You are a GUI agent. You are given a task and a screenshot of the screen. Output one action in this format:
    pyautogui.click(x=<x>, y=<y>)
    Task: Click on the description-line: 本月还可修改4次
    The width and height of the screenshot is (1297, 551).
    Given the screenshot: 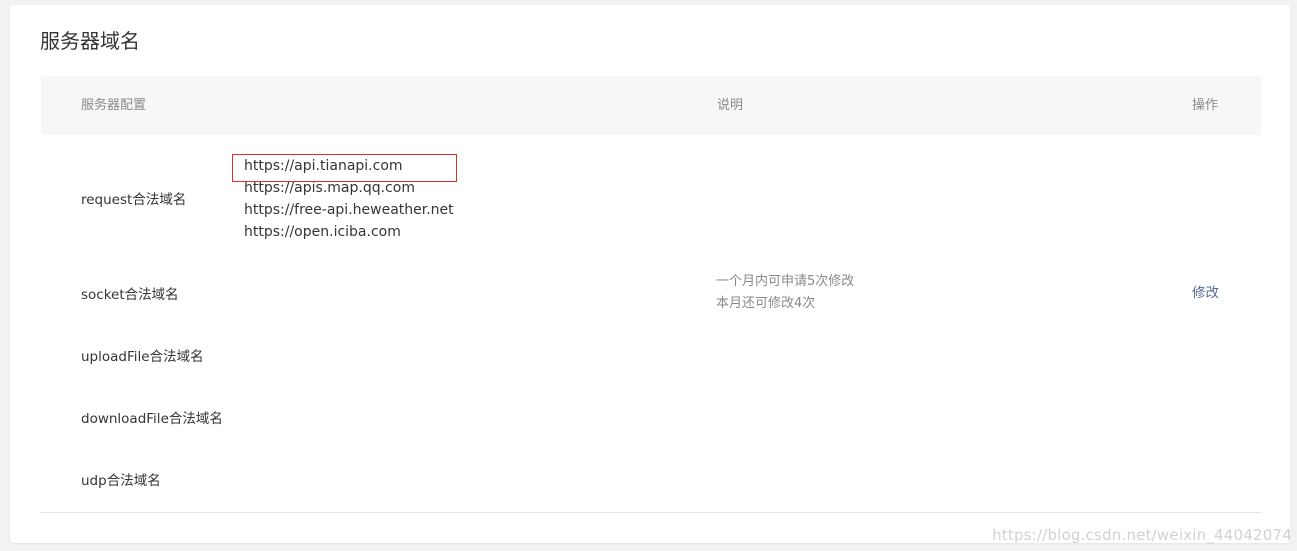 What is the action you would take?
    pyautogui.click(x=766, y=303)
    